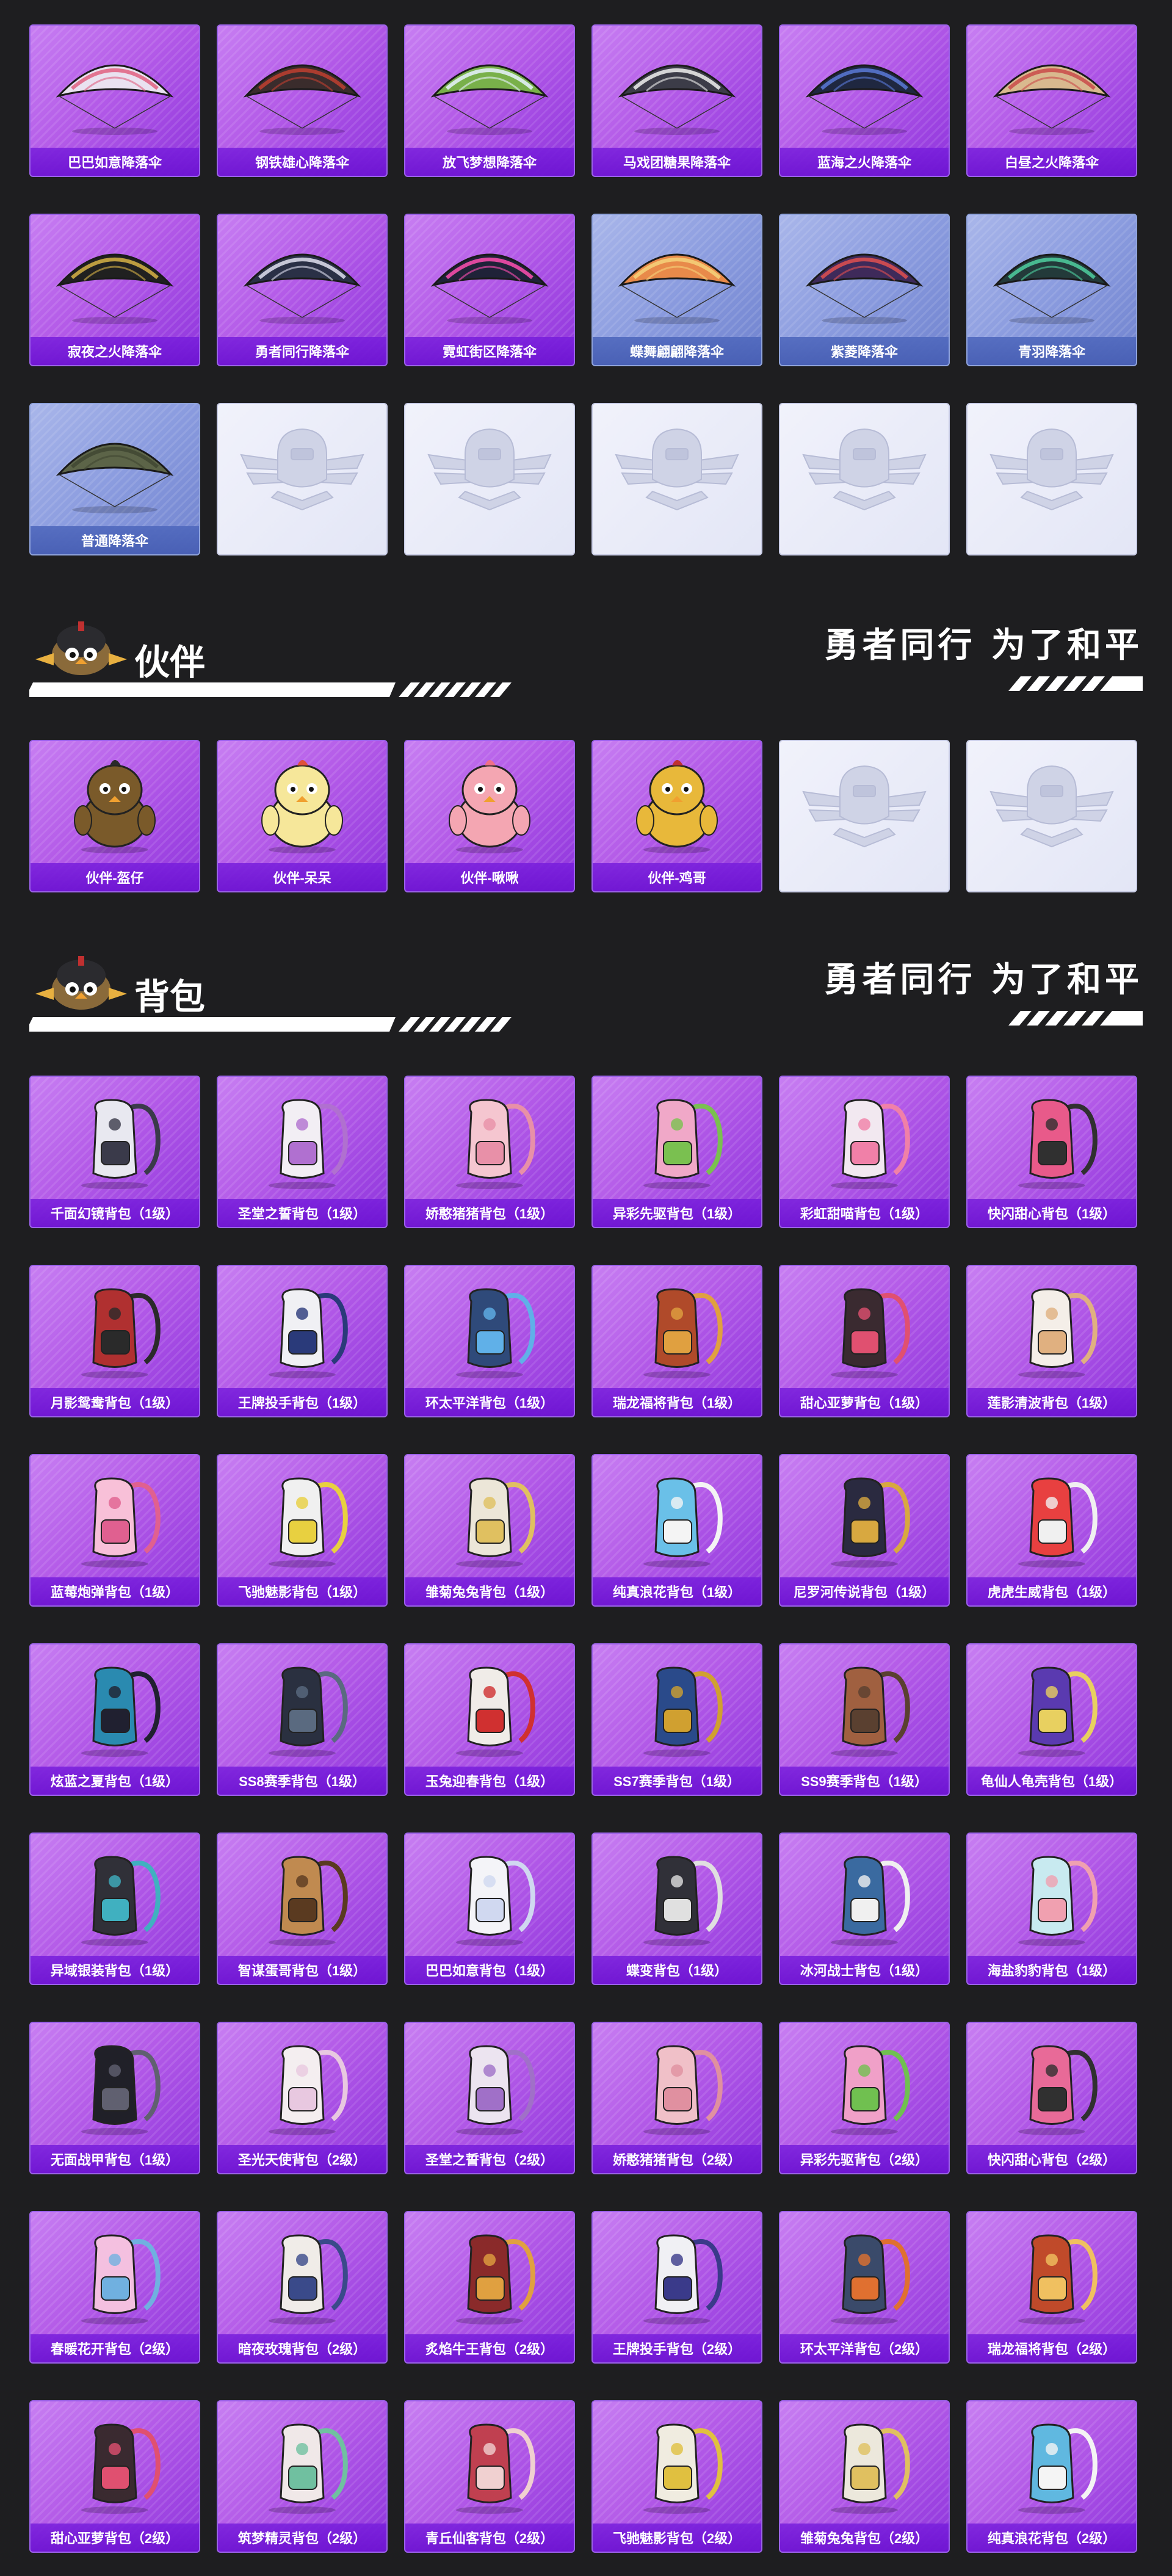 The width and height of the screenshot is (1172, 2576). What do you see at coordinates (1051, 2476) in the screenshot?
I see `backpack-card: 纯真浪花背包（2级）` at bounding box center [1051, 2476].